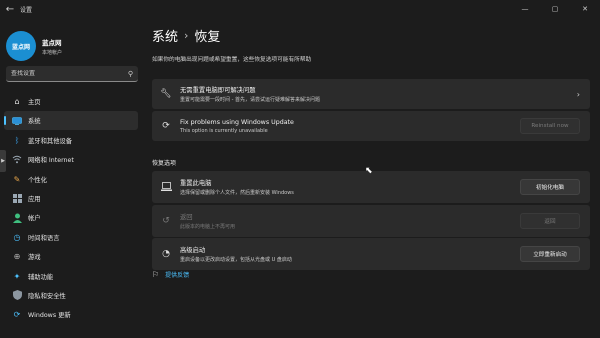  I want to click on sidebar-item-label: 主页, so click(34, 102).